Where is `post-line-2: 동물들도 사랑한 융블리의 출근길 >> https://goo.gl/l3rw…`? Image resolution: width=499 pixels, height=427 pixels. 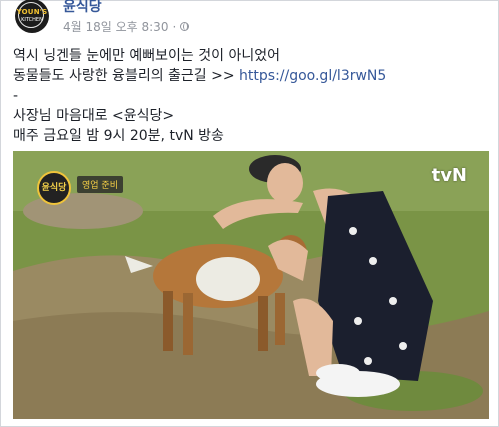 post-line-2: 동물들도 사랑한 융블리의 출근길 >> https://goo.gl/l3rw… is located at coordinates (248, 76).